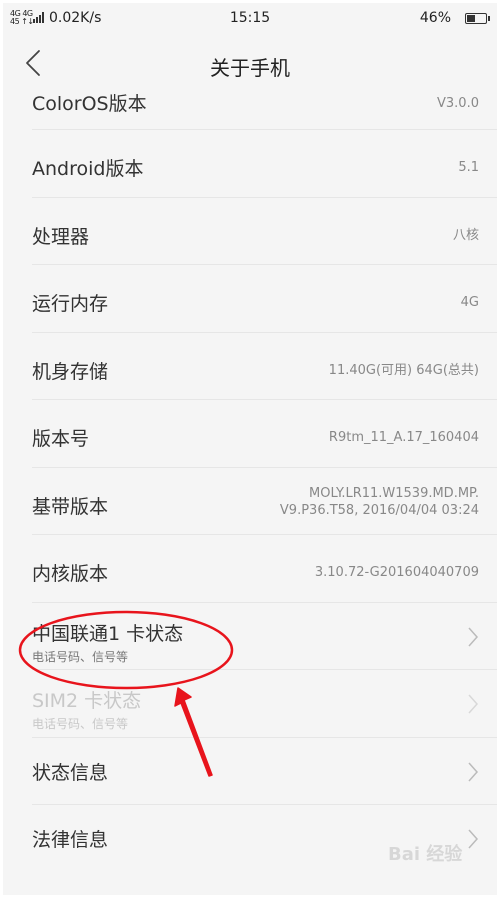  What do you see at coordinates (70, 574) in the screenshot?
I see `row-label: 内核版本` at bounding box center [70, 574].